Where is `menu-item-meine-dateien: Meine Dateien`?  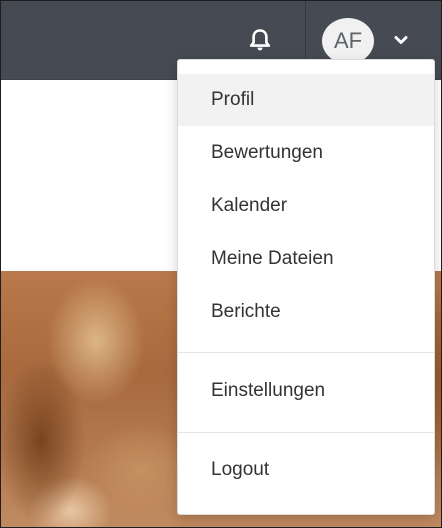
menu-item-meine-dateien: Meine Dateien is located at coordinates (306, 259).